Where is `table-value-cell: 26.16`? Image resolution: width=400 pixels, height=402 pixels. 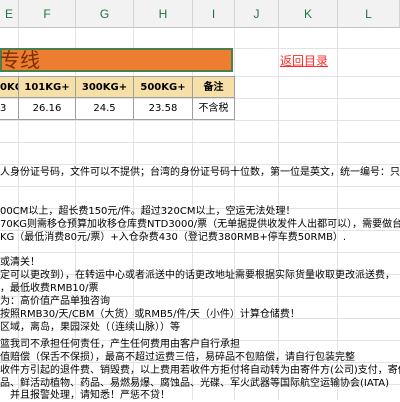 table-value-cell: 26.16 is located at coordinates (47, 109).